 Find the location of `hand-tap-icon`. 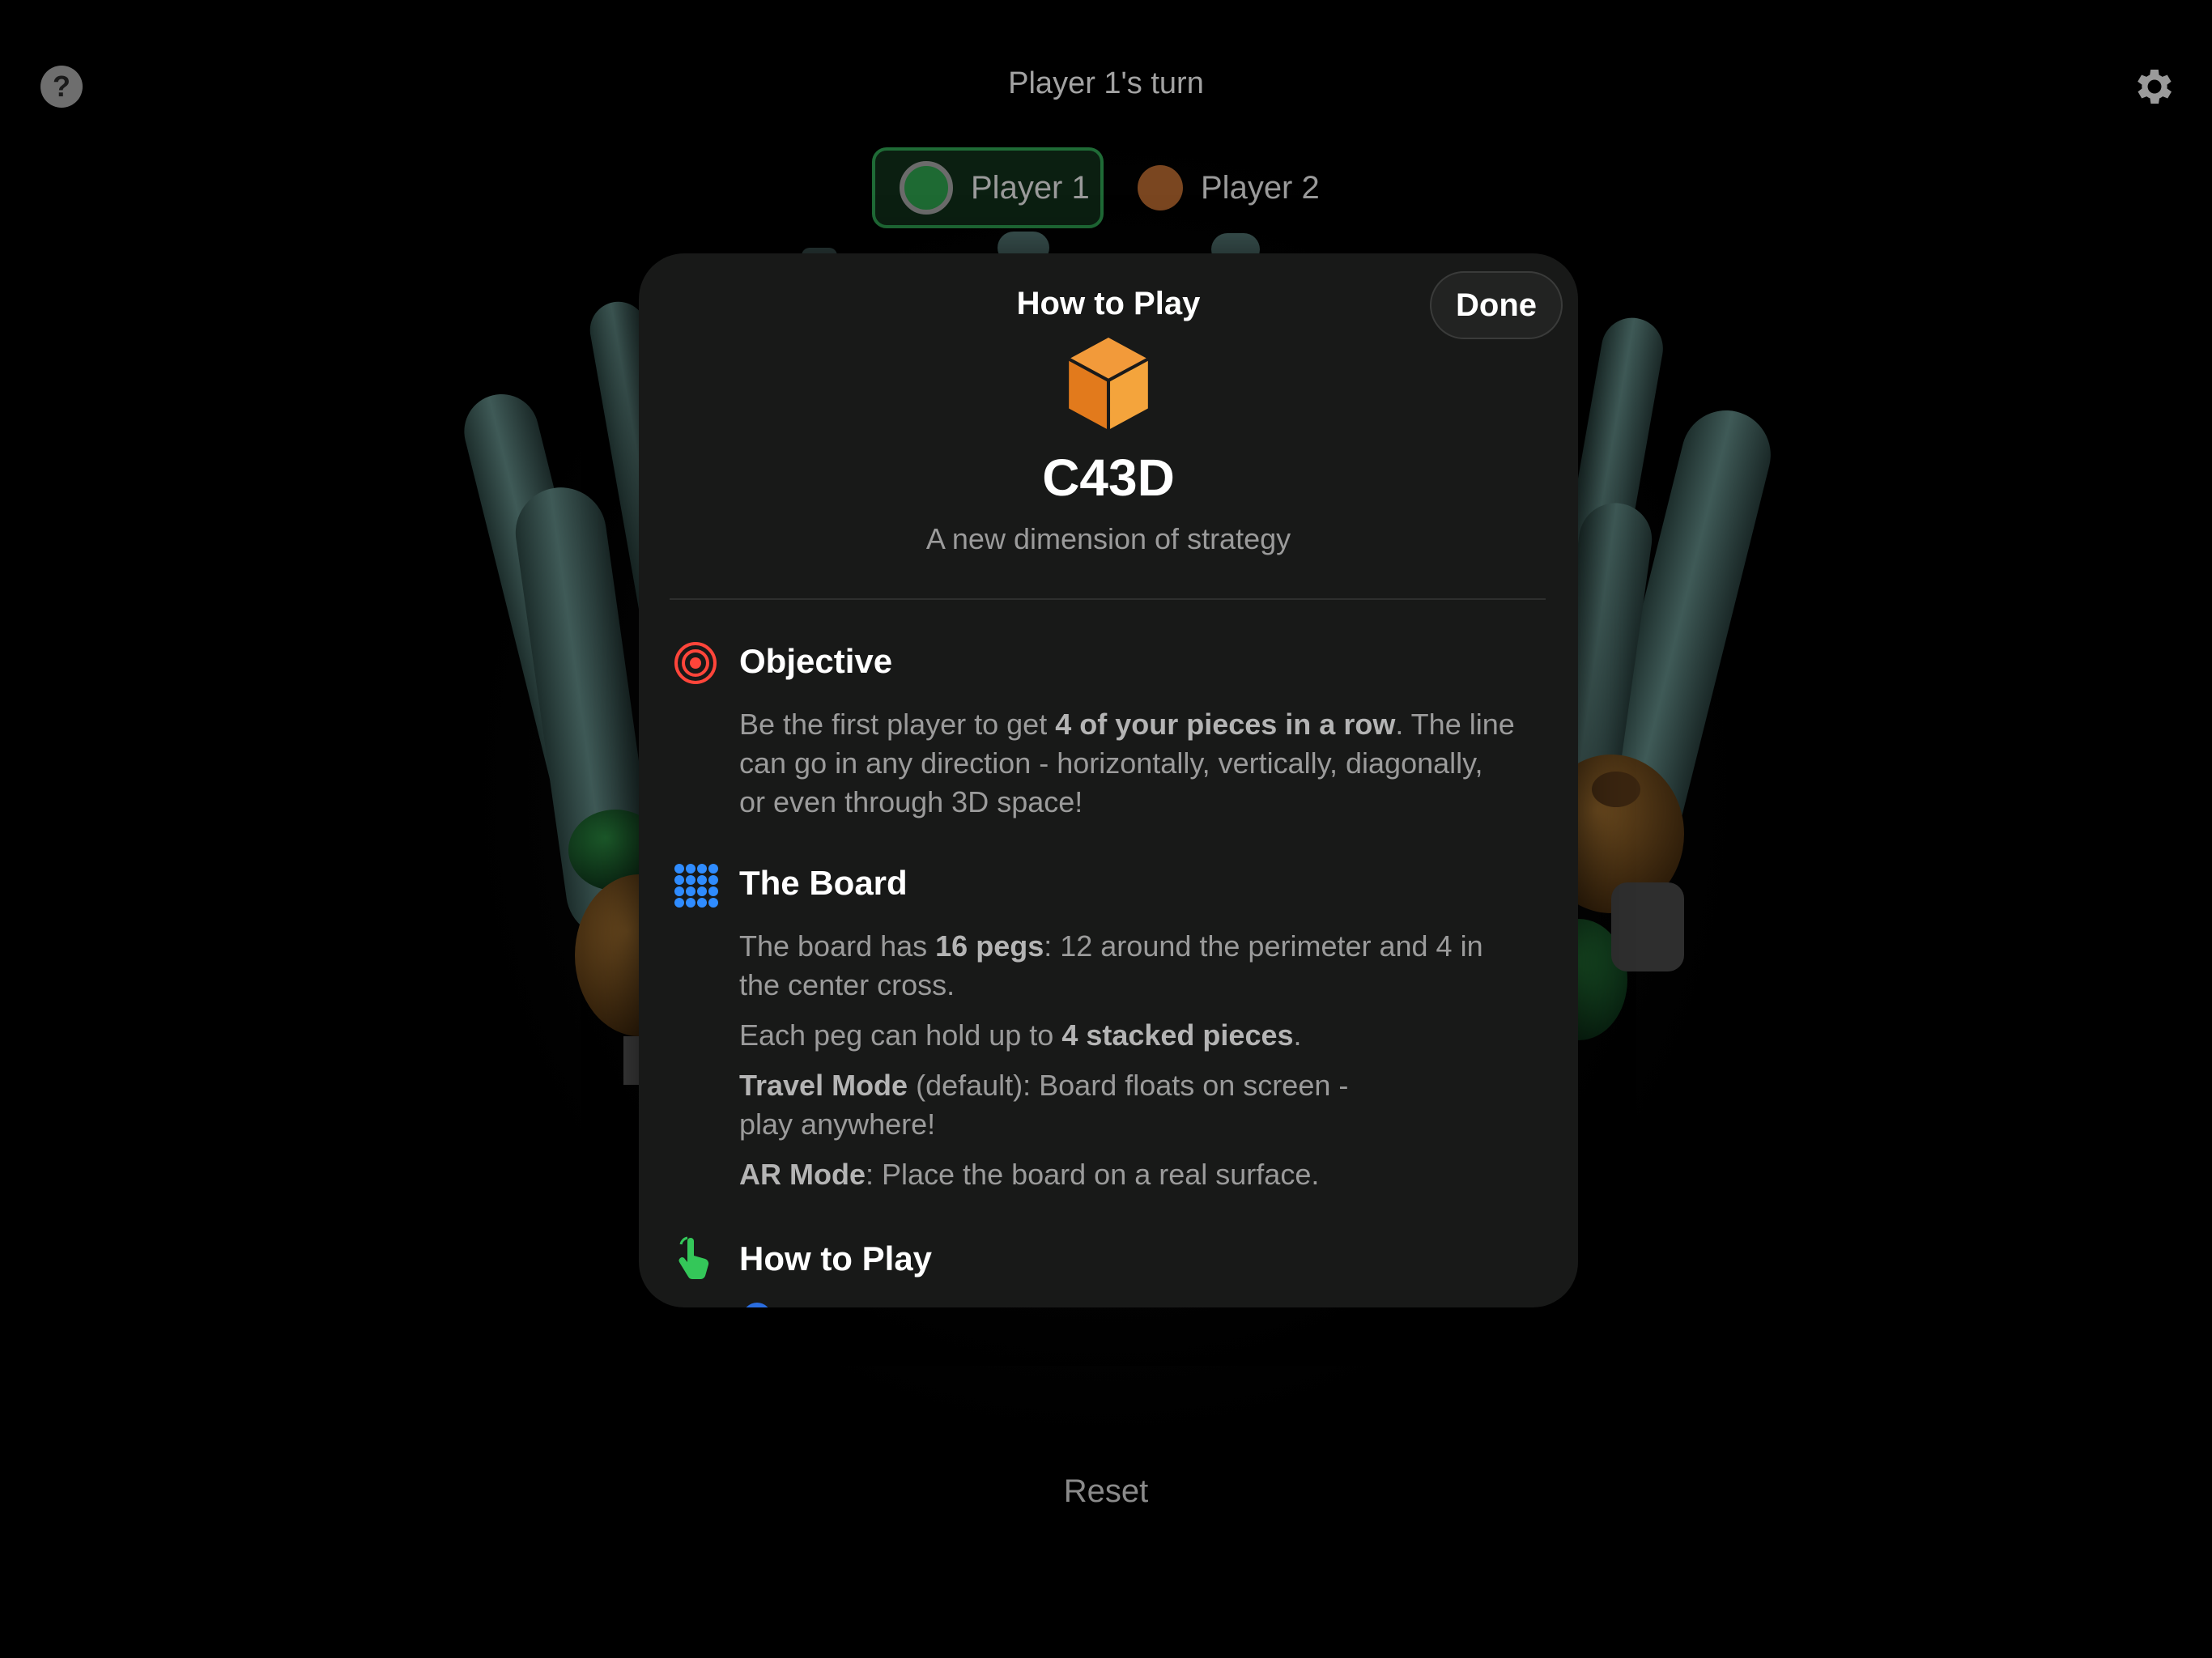

hand-tap-icon is located at coordinates (694, 1258).